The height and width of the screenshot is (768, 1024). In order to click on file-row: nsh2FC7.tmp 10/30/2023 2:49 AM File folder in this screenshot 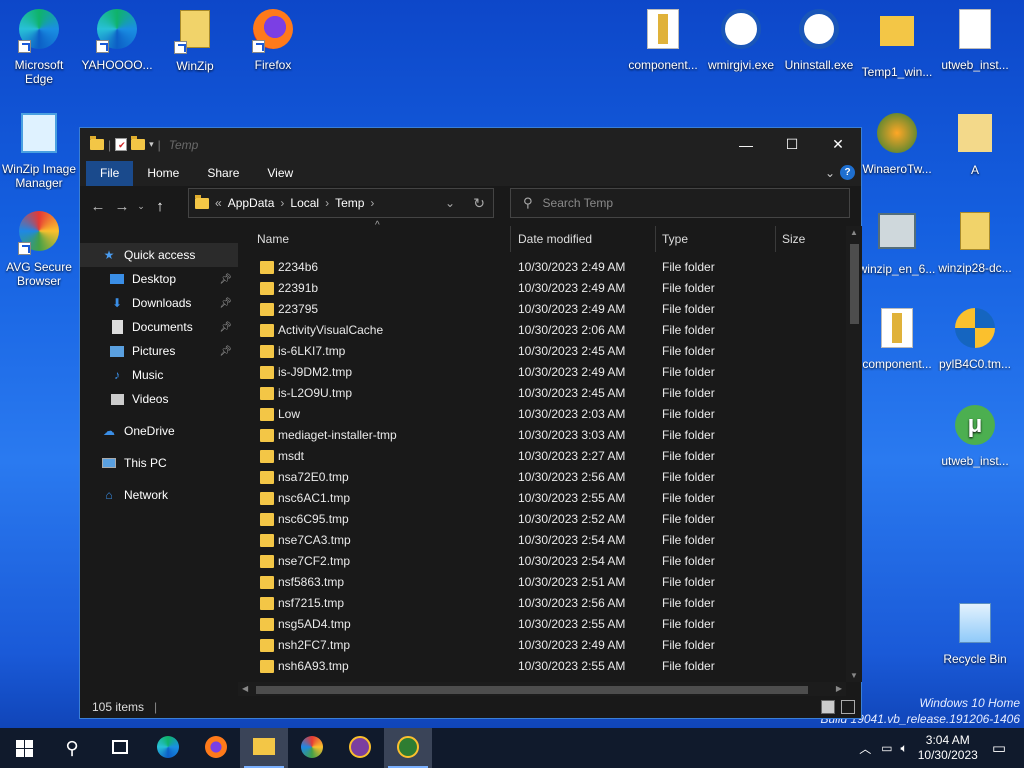, I will do `click(542, 645)`.